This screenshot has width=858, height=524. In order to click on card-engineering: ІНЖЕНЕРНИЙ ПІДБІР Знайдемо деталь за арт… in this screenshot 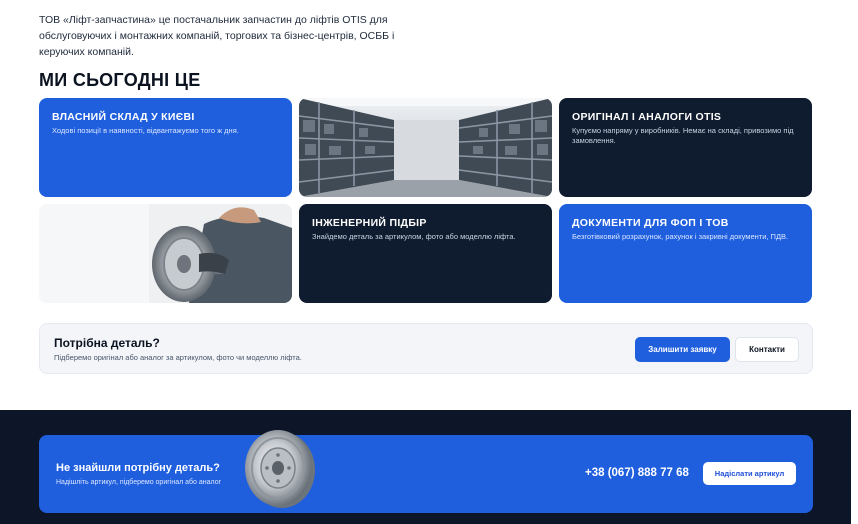, I will do `click(425, 253)`.